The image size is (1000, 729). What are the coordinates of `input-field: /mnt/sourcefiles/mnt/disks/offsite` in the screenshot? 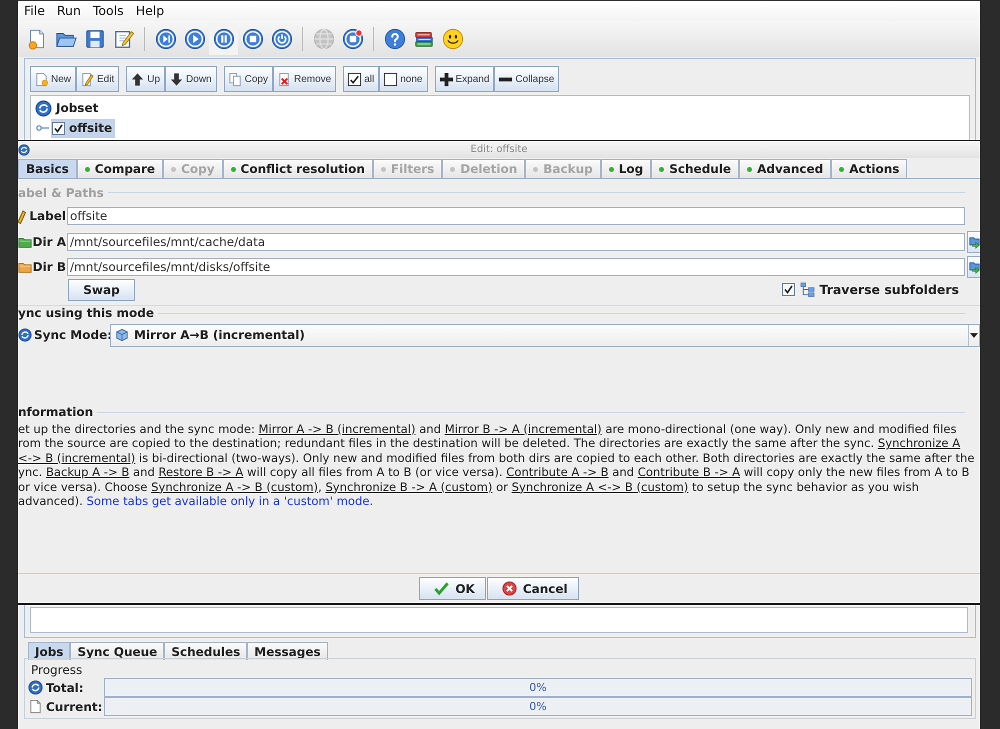 It's located at (516, 267).